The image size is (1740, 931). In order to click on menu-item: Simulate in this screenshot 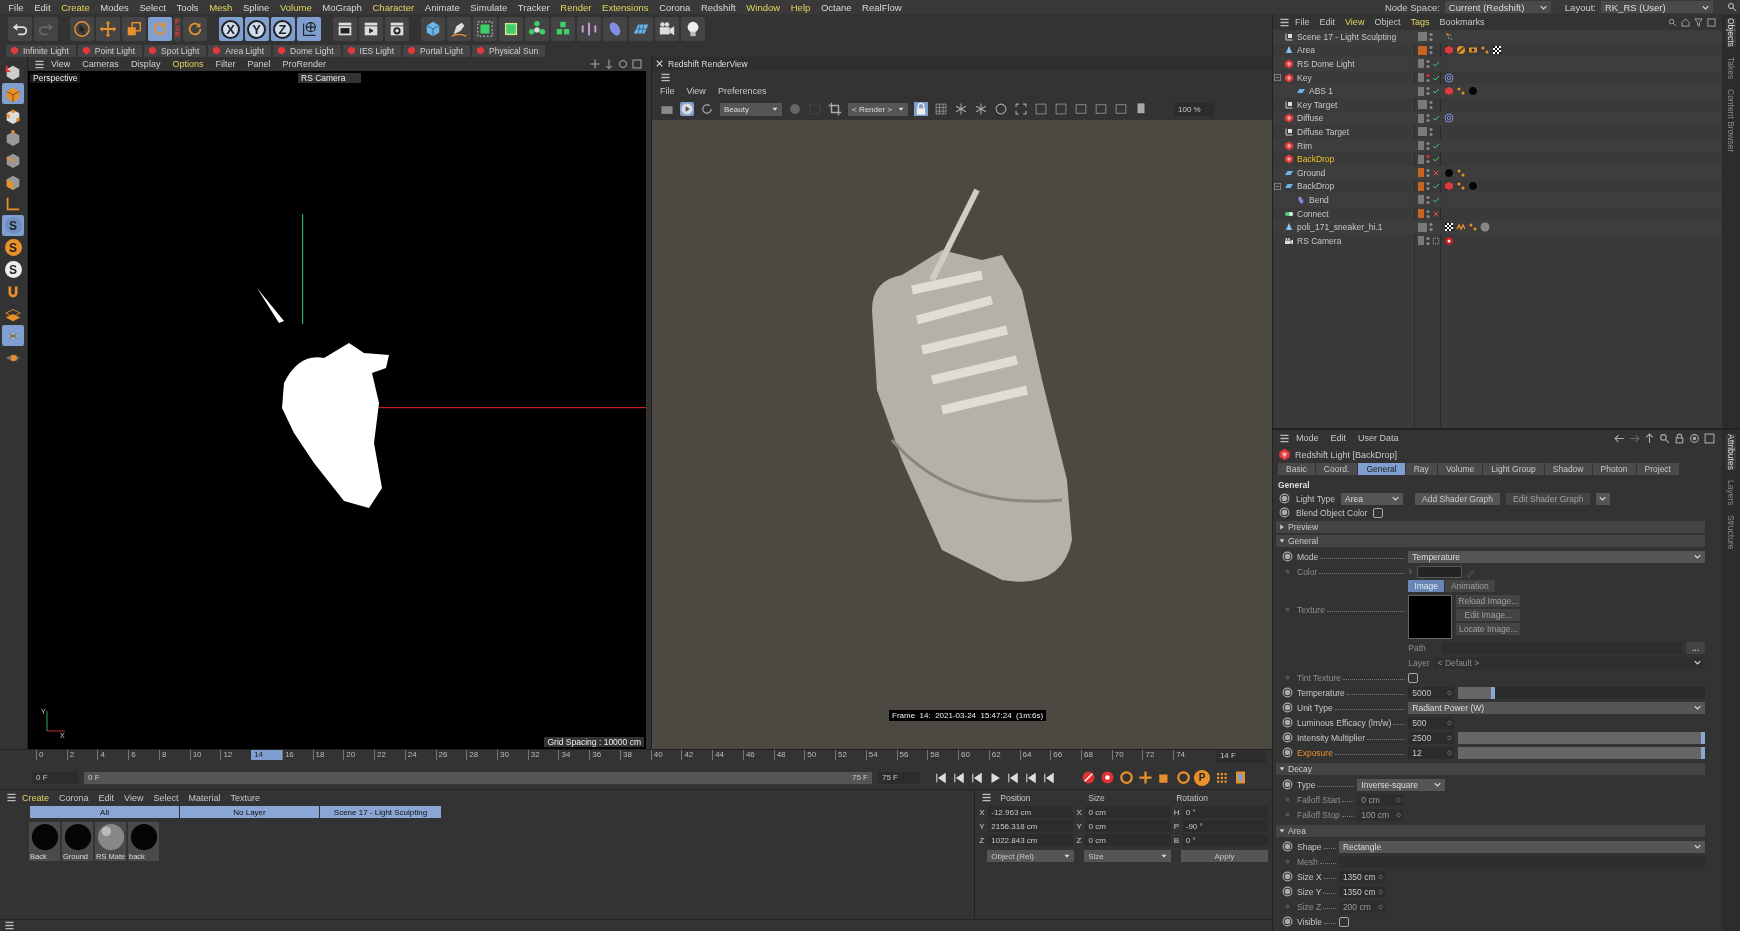, I will do `click(488, 7)`.